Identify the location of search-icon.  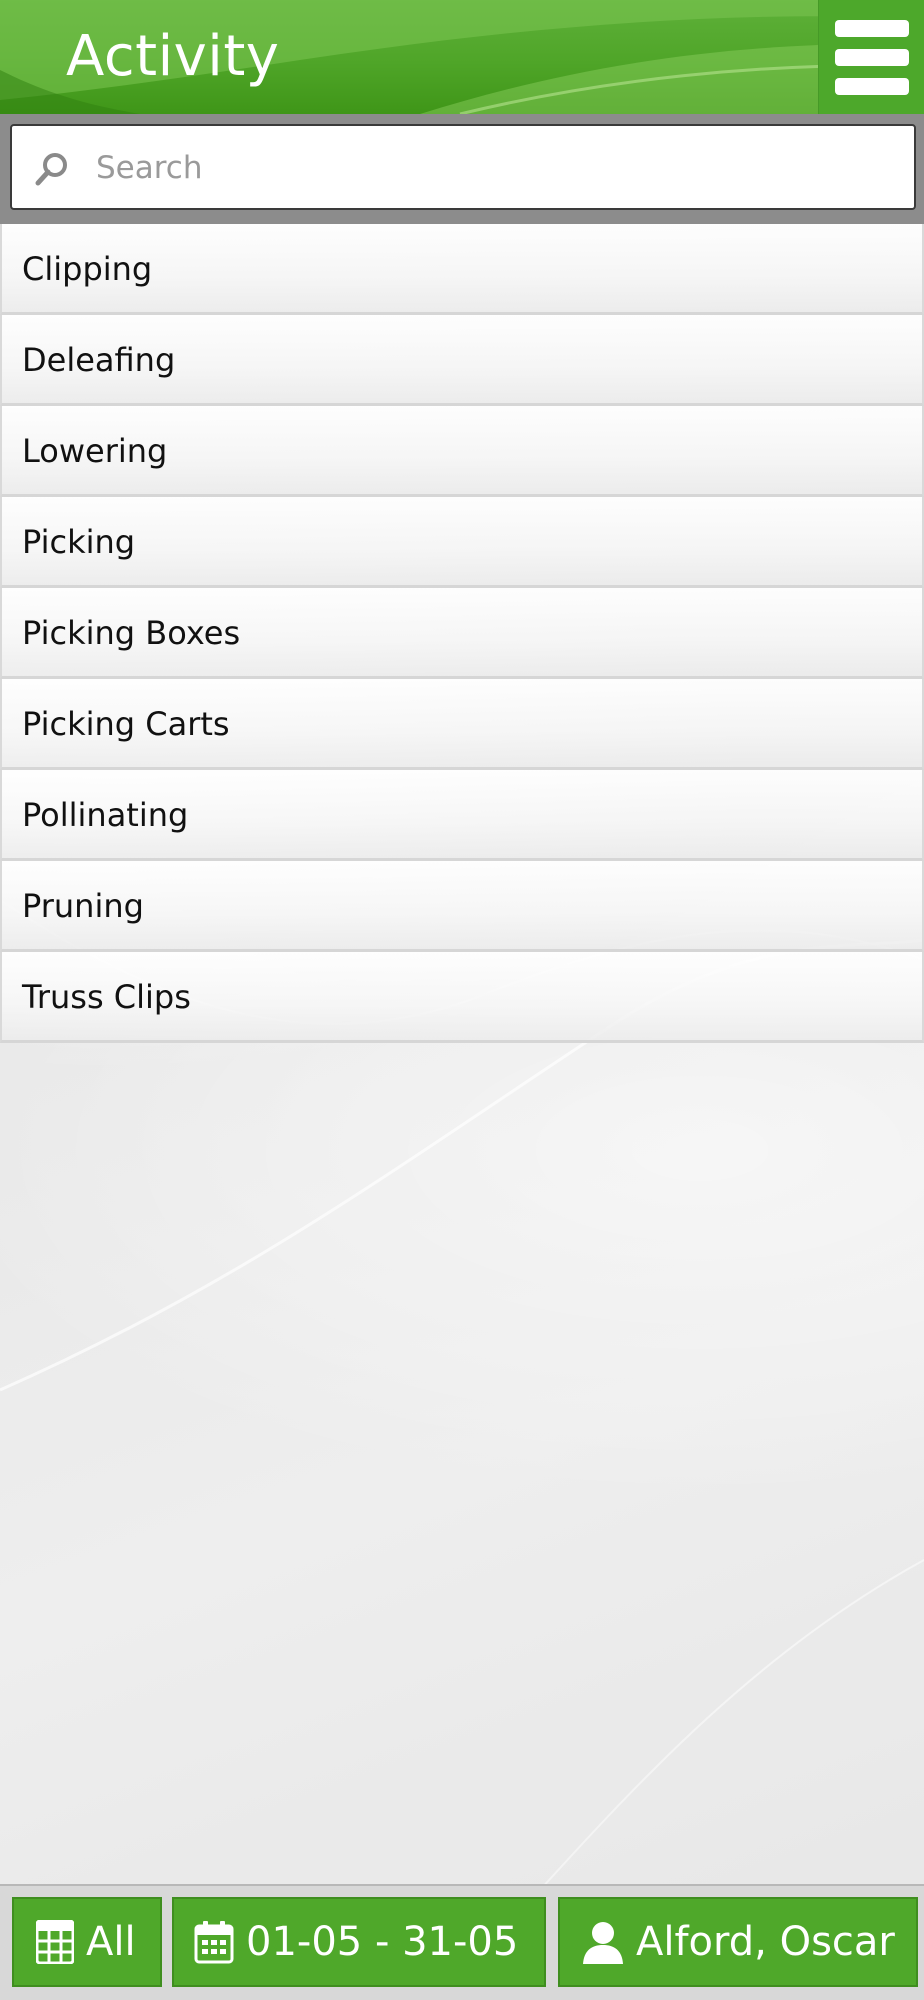
(51, 169).